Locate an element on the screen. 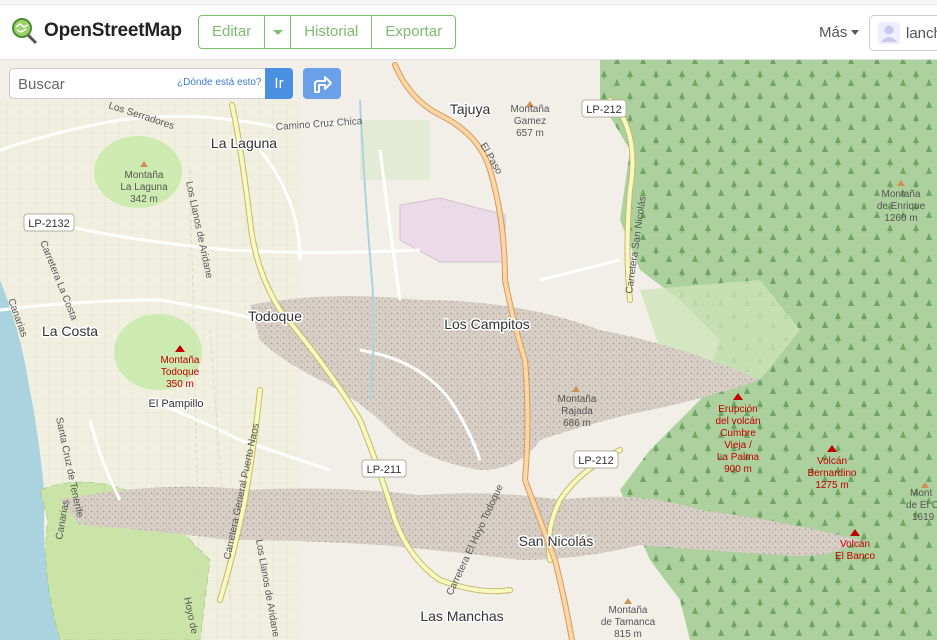 This screenshot has width=937, height=640. place-label: San Nicolás is located at coordinates (556, 541).